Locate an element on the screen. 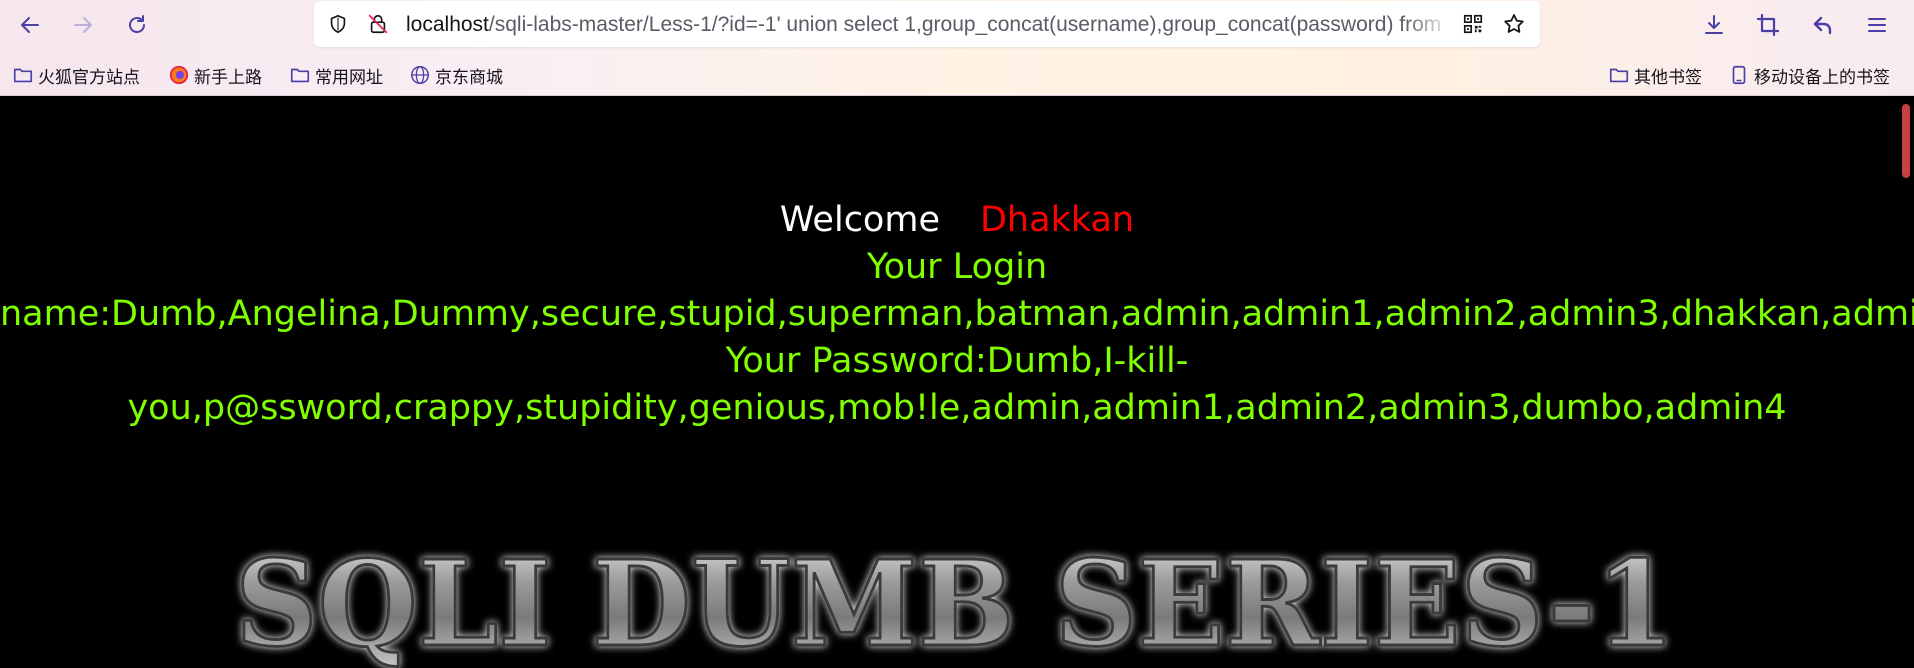 This screenshot has height=668, width=1914. firefox-icon is located at coordinates (179, 75).